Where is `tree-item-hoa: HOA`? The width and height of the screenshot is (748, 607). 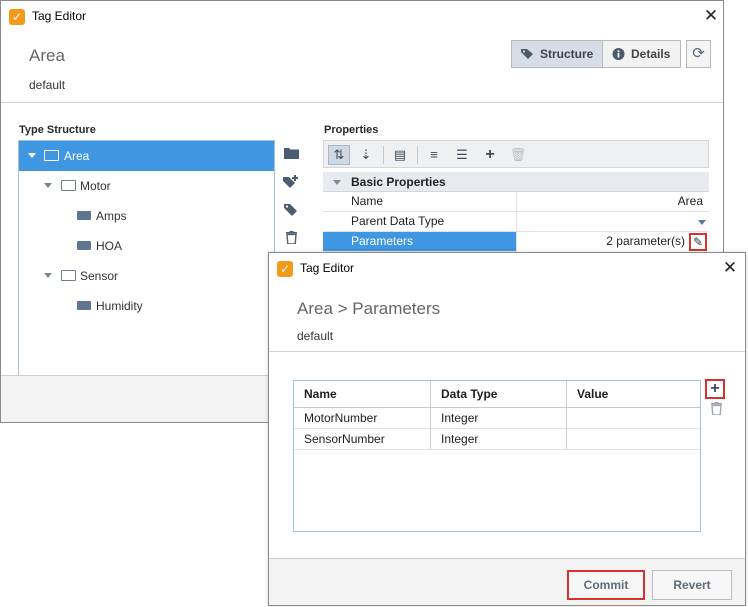
tree-item-hoa: HOA is located at coordinates (146, 246).